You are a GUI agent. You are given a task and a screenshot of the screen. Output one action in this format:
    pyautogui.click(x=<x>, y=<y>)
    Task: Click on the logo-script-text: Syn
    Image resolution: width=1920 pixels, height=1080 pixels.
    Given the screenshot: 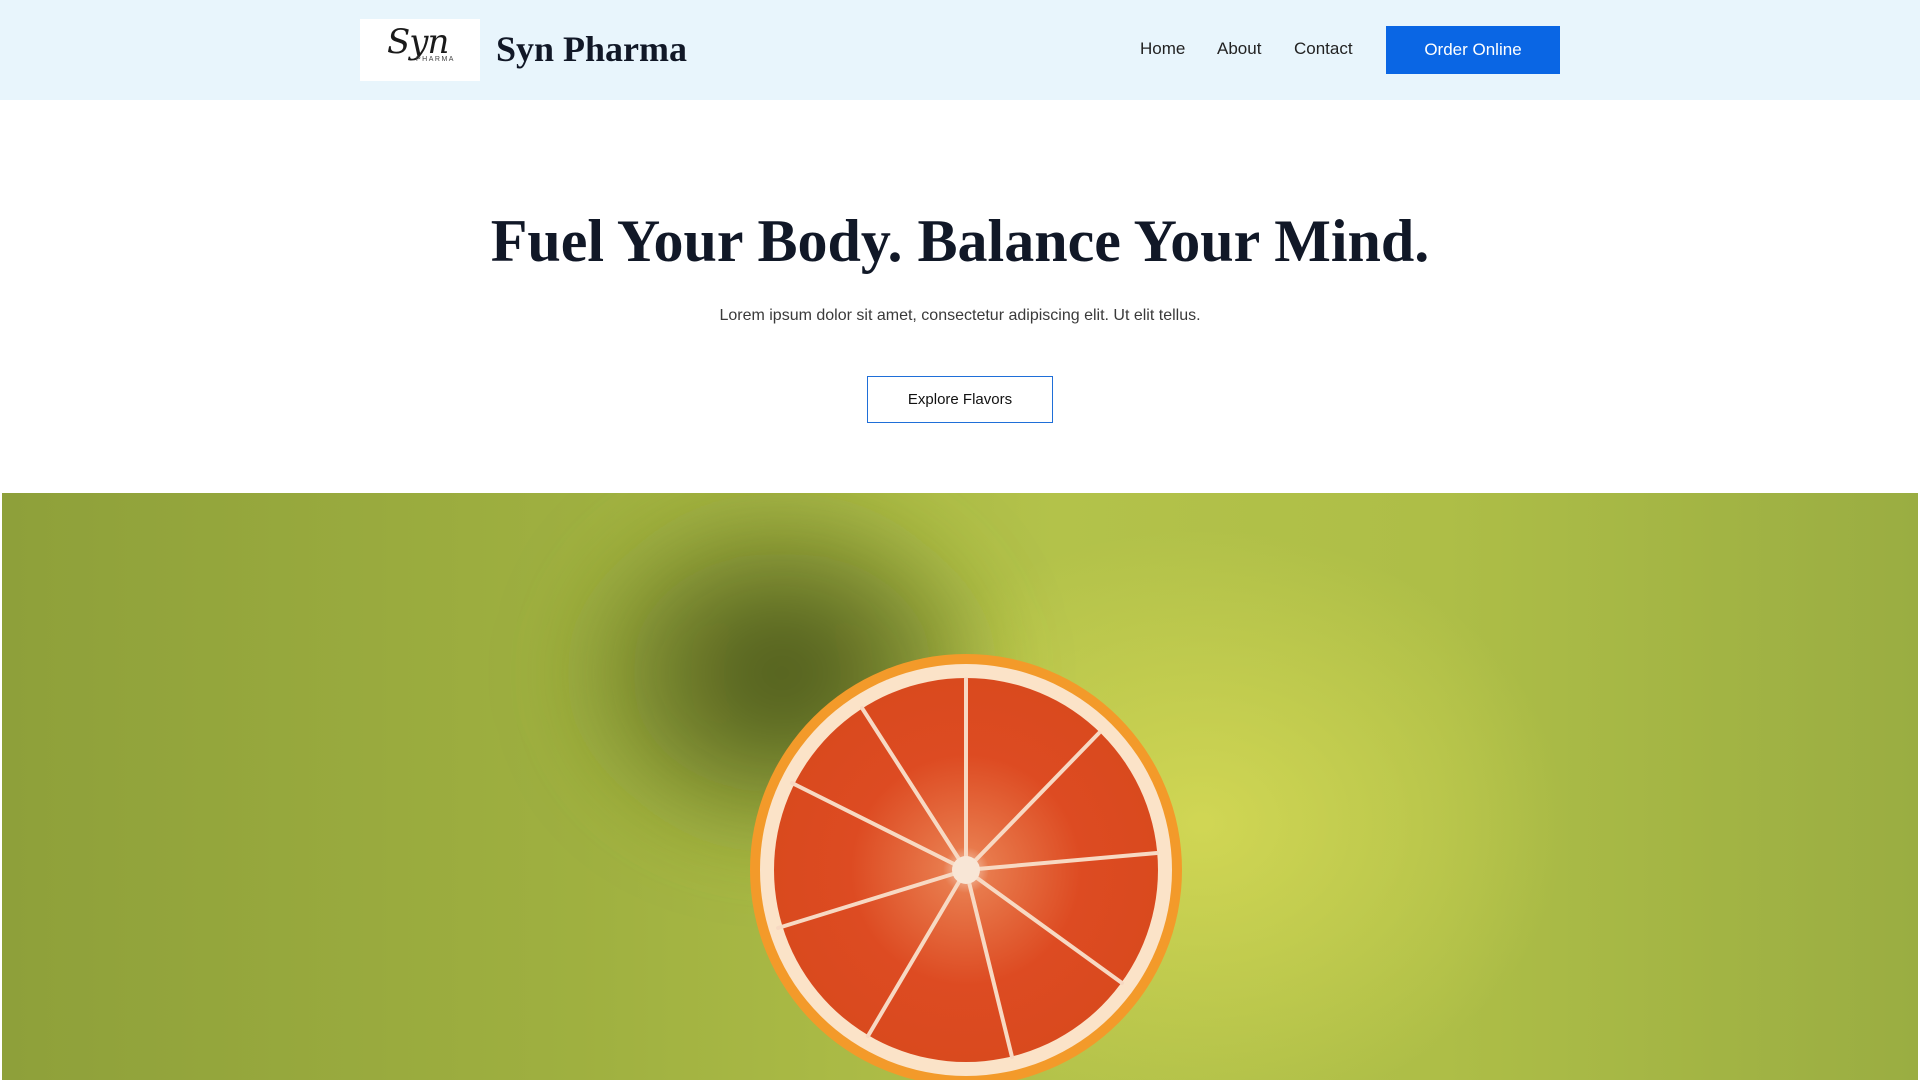 What is the action you would take?
    pyautogui.click(x=418, y=42)
    